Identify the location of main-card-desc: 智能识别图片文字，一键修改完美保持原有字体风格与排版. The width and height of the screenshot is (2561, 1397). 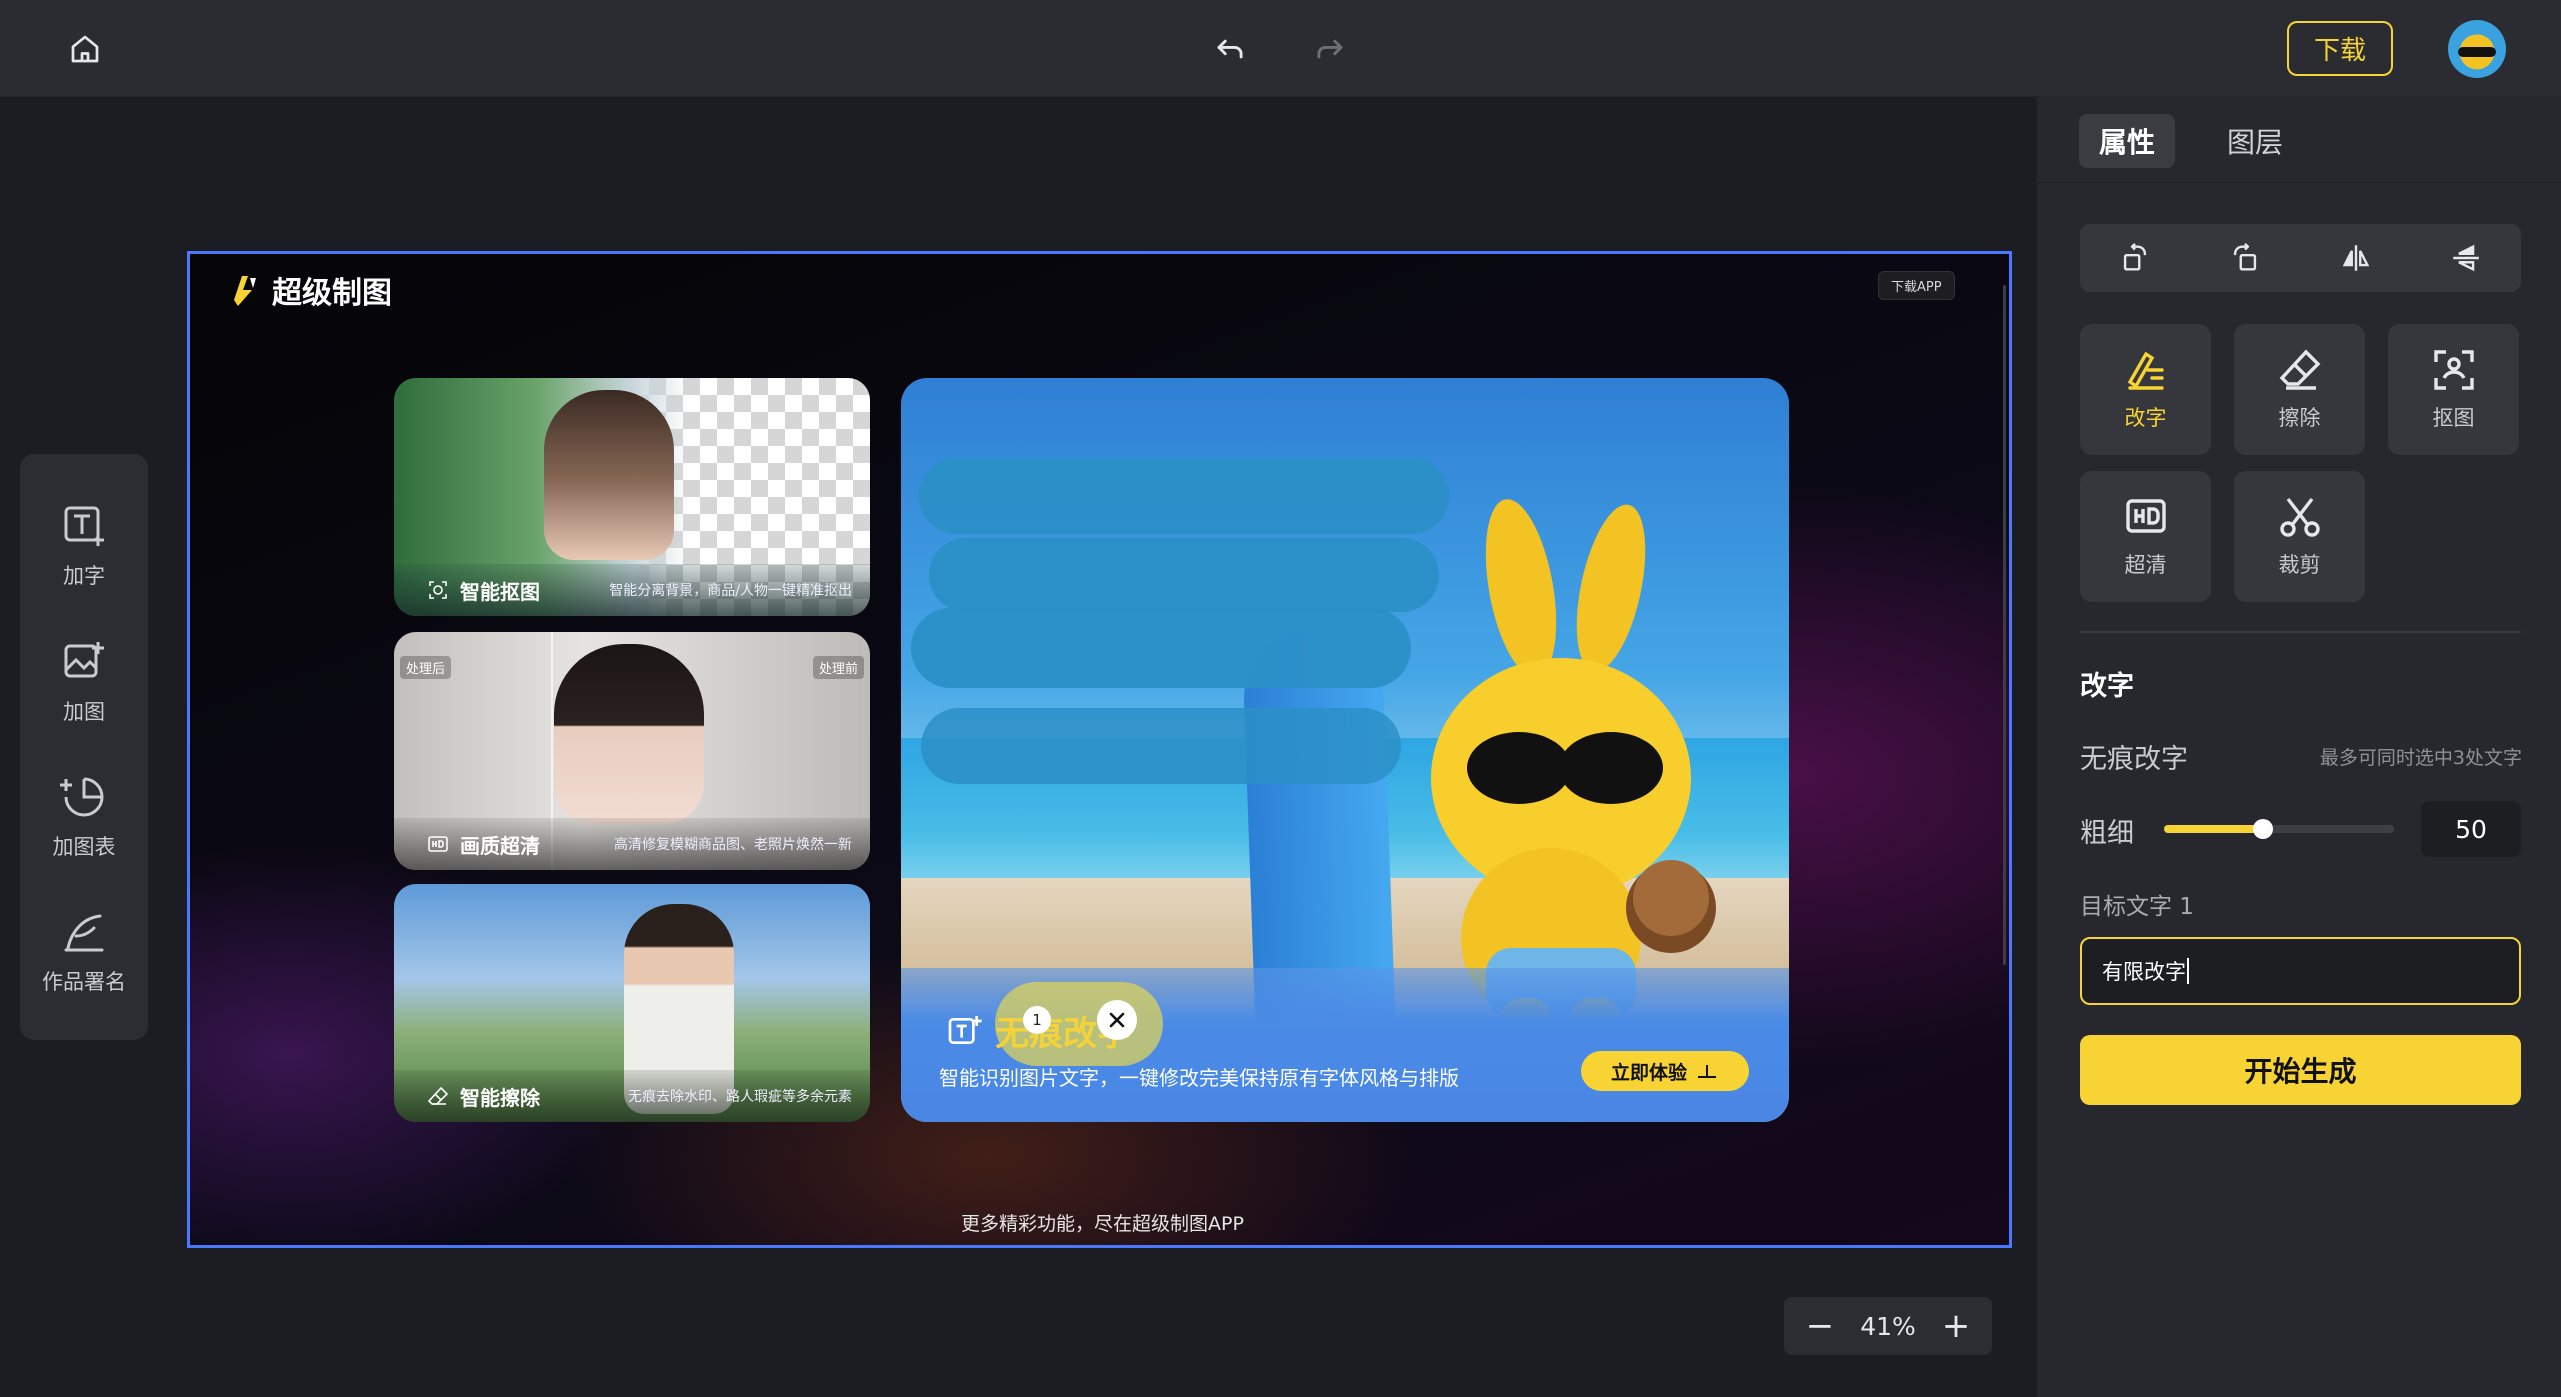
(1199, 1078).